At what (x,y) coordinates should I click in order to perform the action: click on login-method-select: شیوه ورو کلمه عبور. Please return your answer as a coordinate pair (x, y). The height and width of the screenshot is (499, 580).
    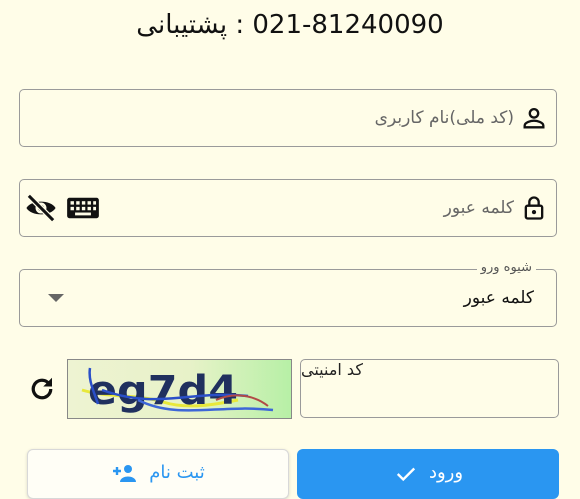
    Looking at the image, I should click on (288, 293).